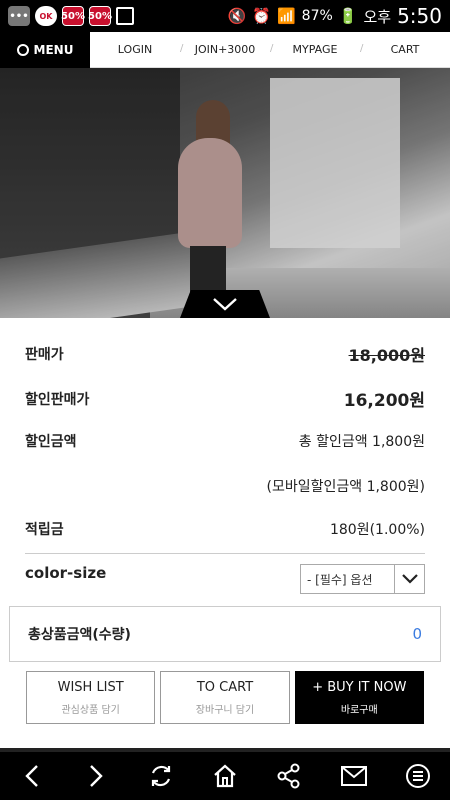 Image resolution: width=450 pixels, height=800 pixels. What do you see at coordinates (91, 697) in the screenshot?
I see `wishlist-button: WISH LIST 관심상품 담기` at bounding box center [91, 697].